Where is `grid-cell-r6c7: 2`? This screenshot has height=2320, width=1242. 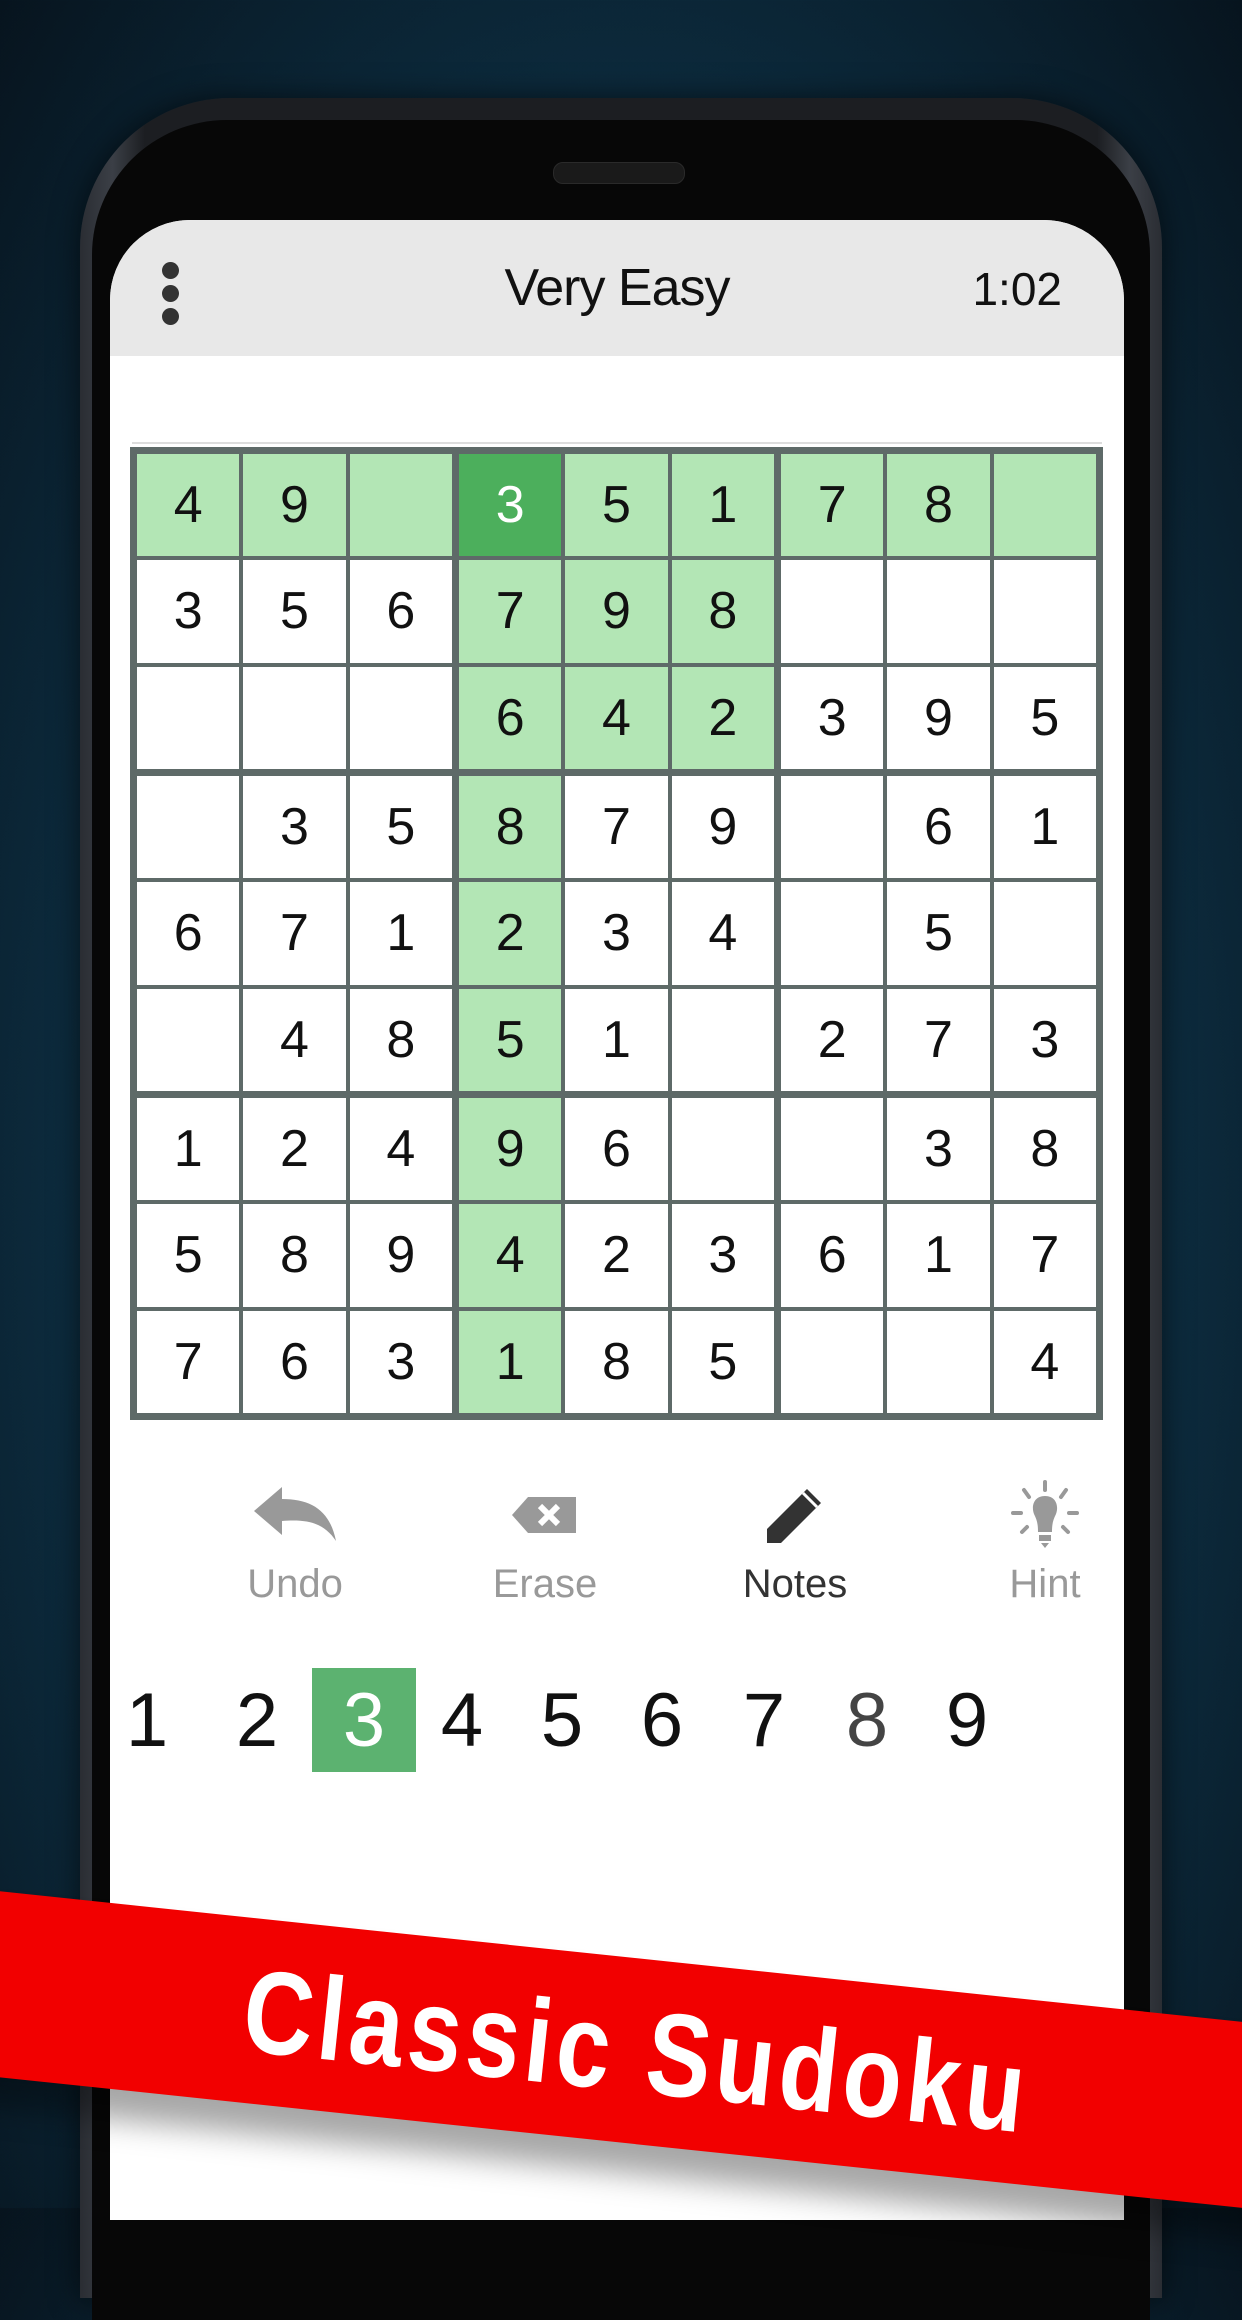 grid-cell-r6c7: 2 is located at coordinates (832, 1039).